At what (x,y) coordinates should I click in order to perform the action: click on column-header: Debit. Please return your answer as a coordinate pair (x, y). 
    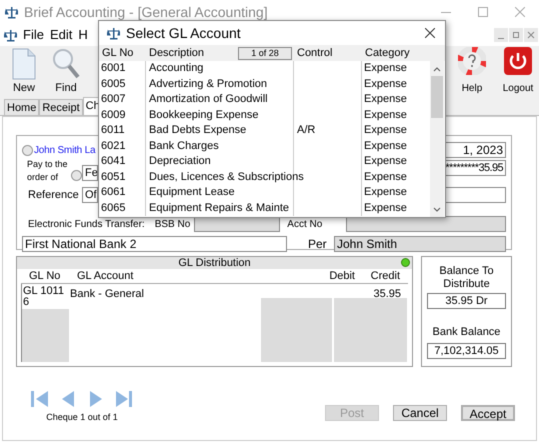
    Looking at the image, I should click on (341, 276).